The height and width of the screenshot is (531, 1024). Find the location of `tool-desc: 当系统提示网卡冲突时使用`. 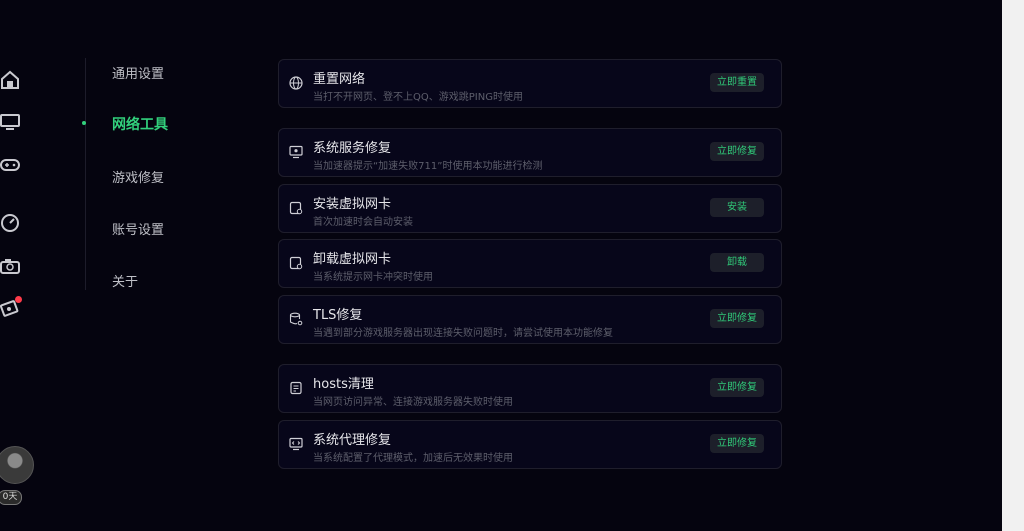

tool-desc: 当系统提示网卡冲突时使用 is located at coordinates (373, 277).